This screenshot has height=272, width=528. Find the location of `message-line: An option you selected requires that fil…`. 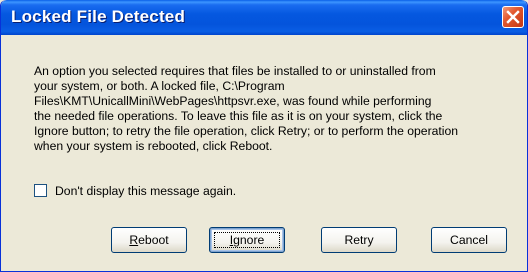

message-line: An option you selected requires that fil… is located at coordinates (235, 71).